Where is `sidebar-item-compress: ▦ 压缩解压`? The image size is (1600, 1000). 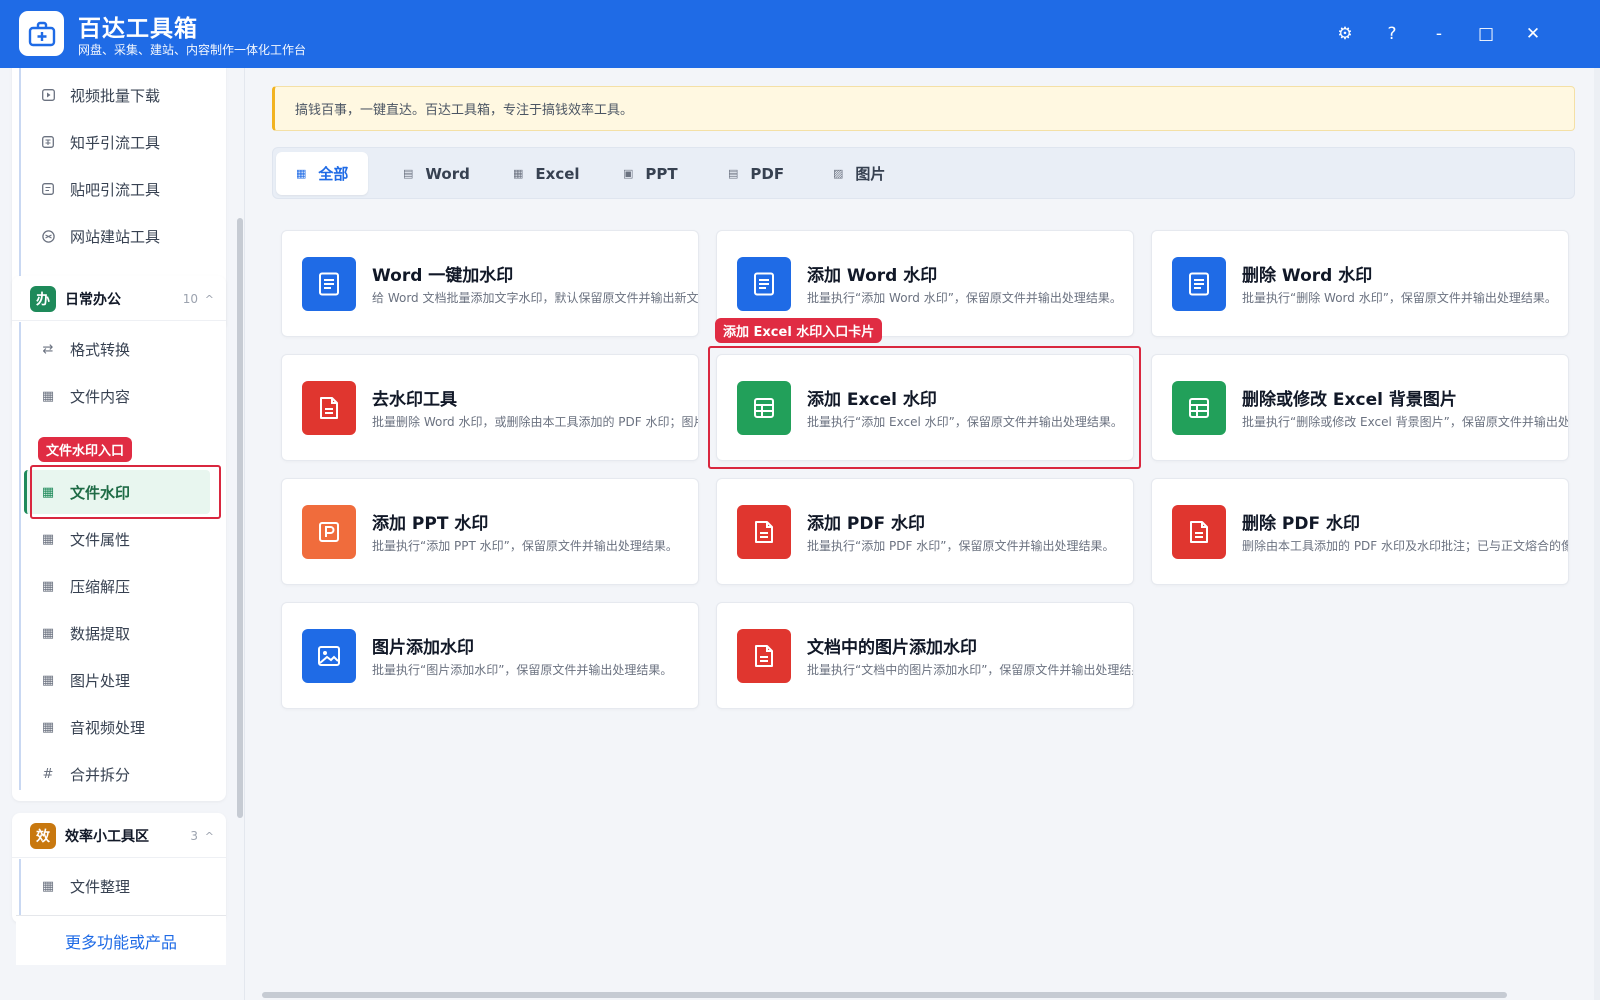 sidebar-item-compress: ▦ 压缩解压 is located at coordinates (117, 586).